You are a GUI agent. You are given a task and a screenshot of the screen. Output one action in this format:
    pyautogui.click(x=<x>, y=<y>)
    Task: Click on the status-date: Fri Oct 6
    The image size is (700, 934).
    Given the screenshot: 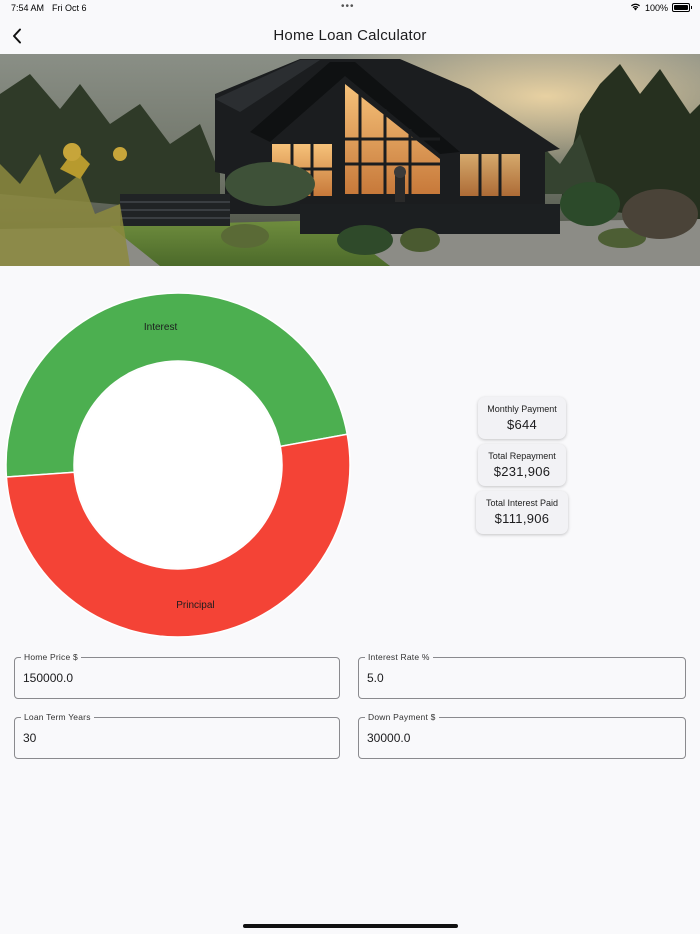 What is the action you would take?
    pyautogui.click(x=69, y=8)
    